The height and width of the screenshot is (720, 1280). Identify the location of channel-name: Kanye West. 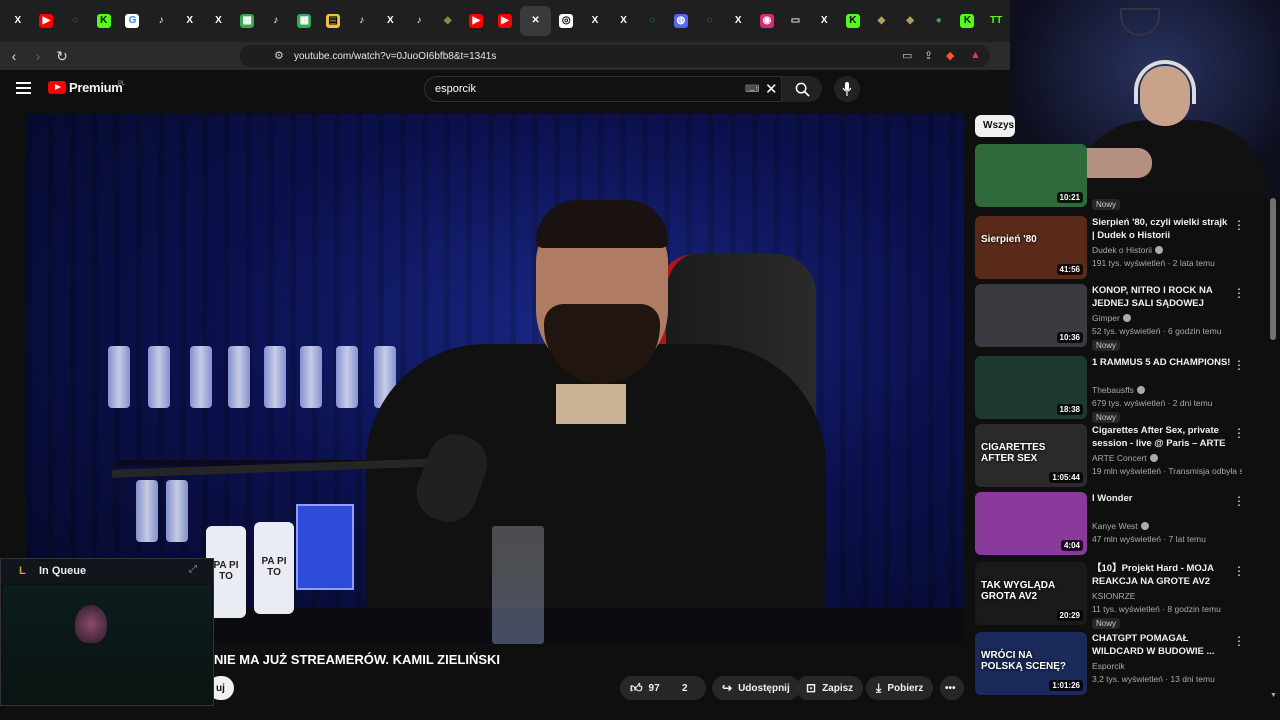
(1120, 526).